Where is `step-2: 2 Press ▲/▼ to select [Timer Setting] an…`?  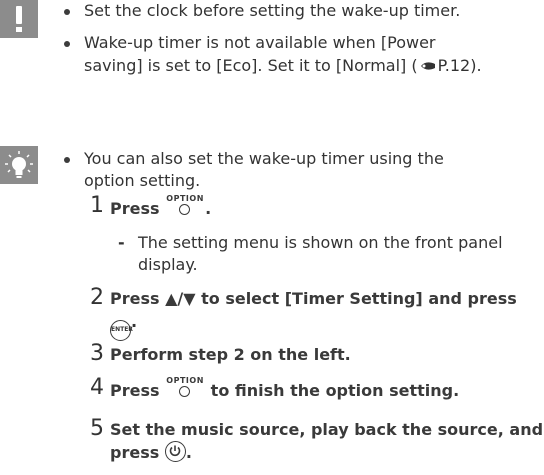 step-2: 2 Press ▲/▼ to select [Timer Setting] an… is located at coordinates (303, 297).